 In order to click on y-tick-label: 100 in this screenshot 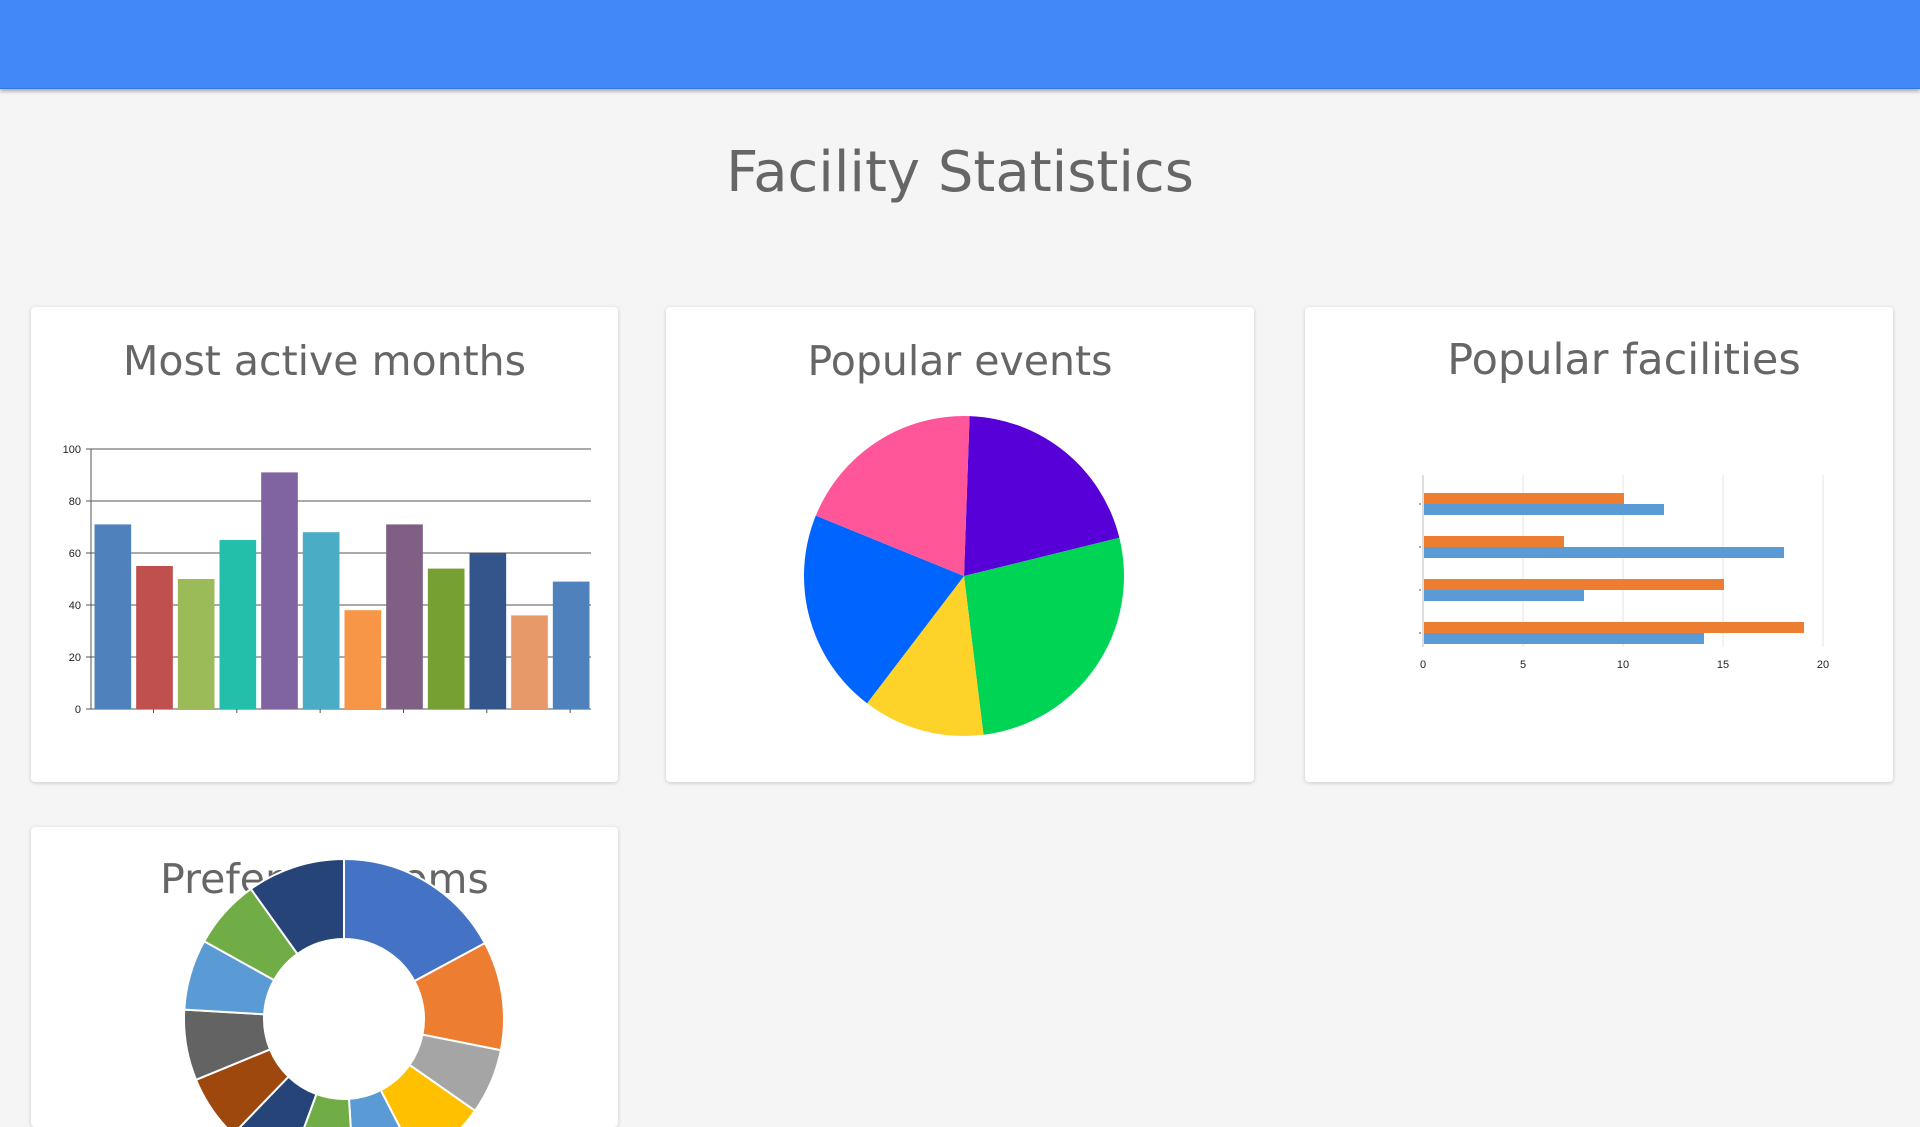, I will do `click(72, 450)`.